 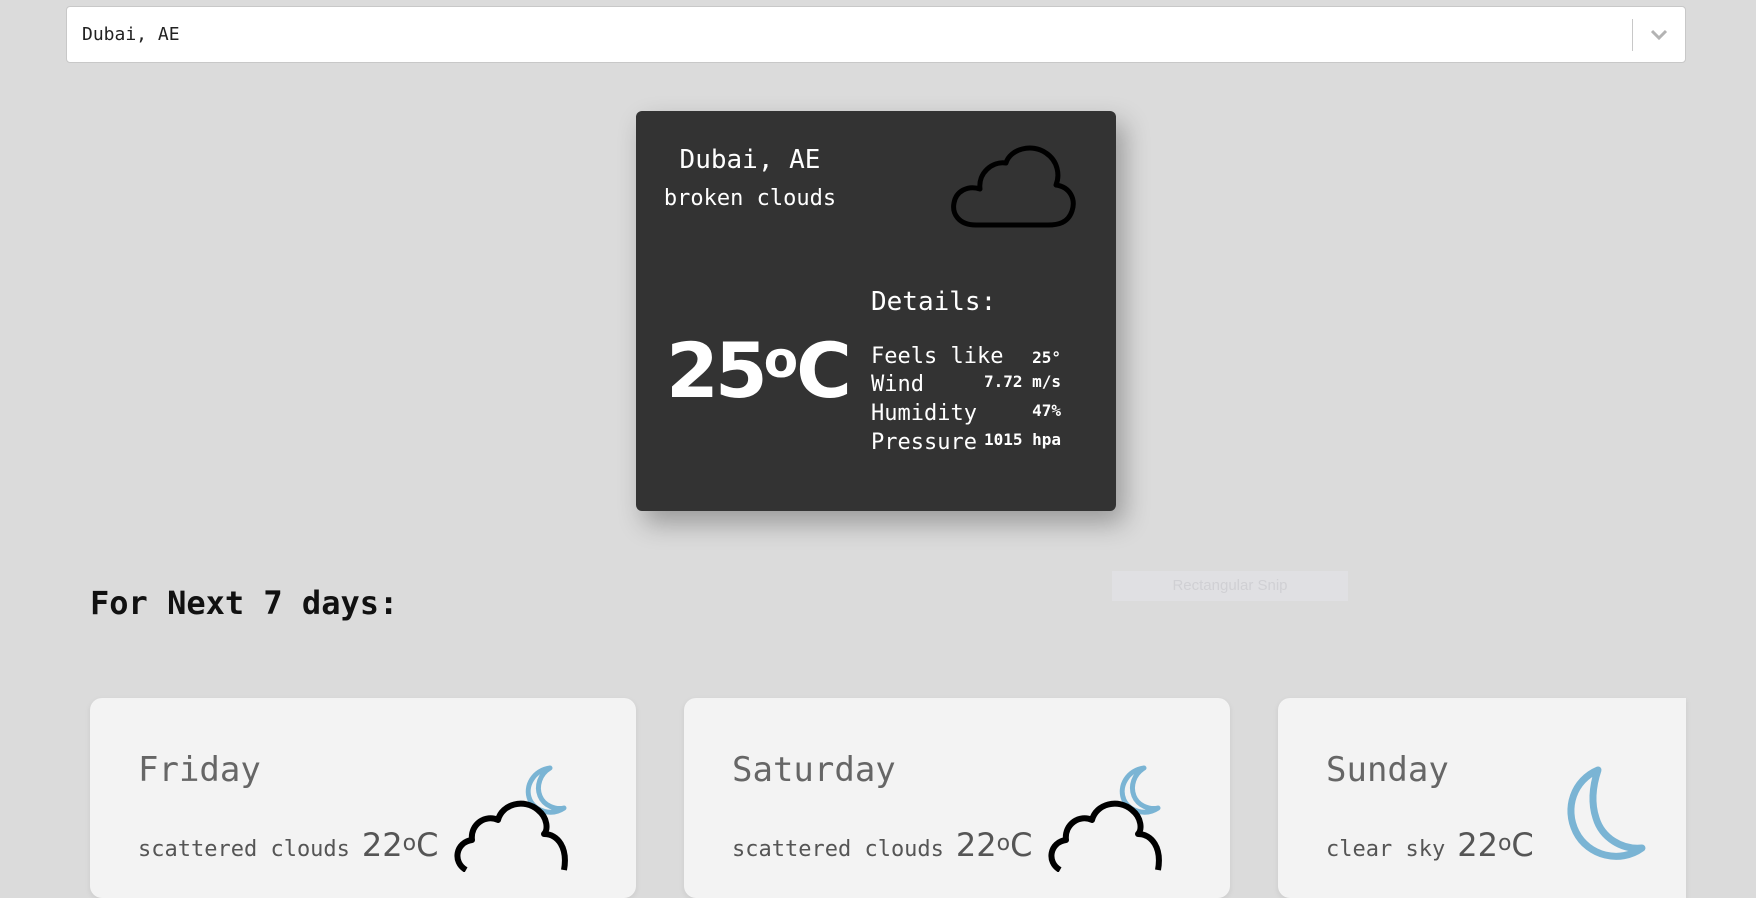 What do you see at coordinates (1611, 818) in the screenshot?
I see `moon-icon` at bounding box center [1611, 818].